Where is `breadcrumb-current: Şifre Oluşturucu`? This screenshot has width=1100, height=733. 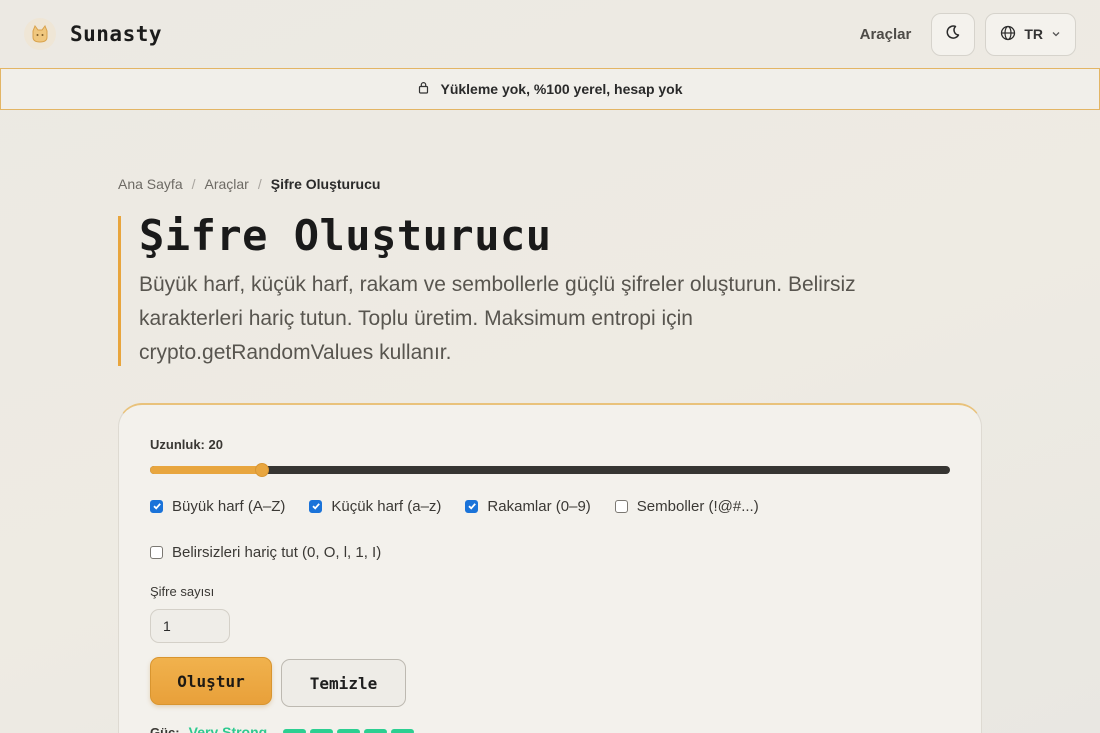
breadcrumb-current: Şifre Oluşturucu is located at coordinates (325, 184).